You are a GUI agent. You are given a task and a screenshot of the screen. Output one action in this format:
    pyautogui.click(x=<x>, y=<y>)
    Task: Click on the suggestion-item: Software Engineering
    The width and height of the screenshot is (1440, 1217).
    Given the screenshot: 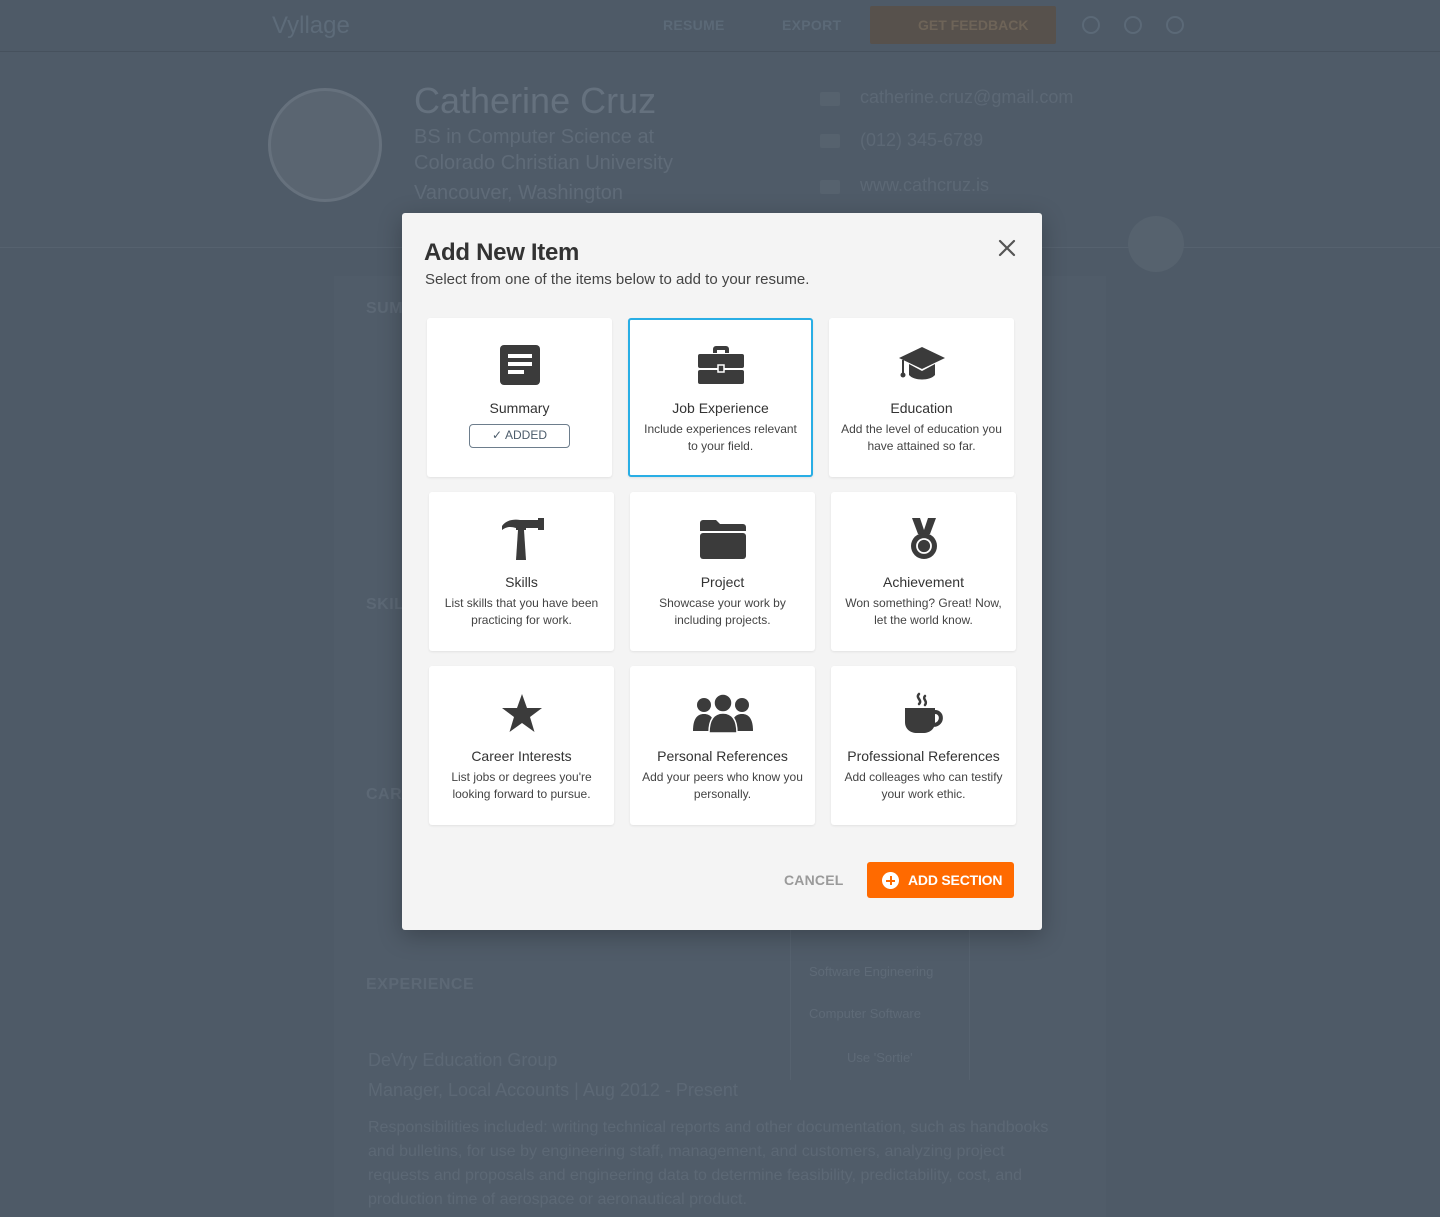 What is the action you would take?
    pyautogui.click(x=871, y=971)
    